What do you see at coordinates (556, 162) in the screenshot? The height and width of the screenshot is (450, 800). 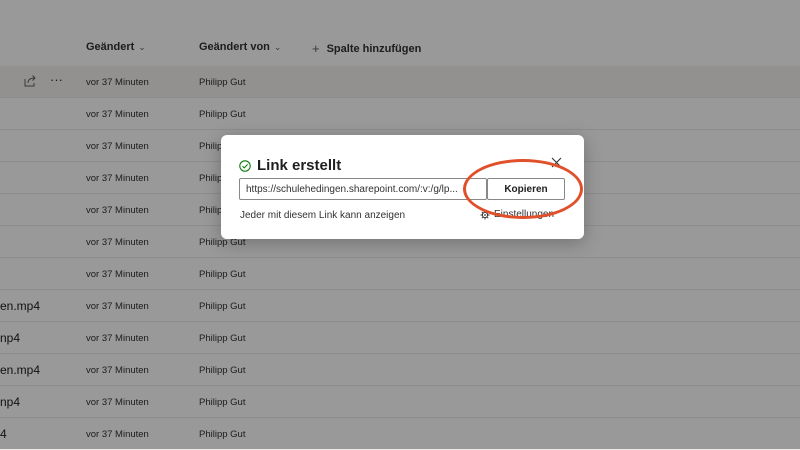 I see `close-icon` at bounding box center [556, 162].